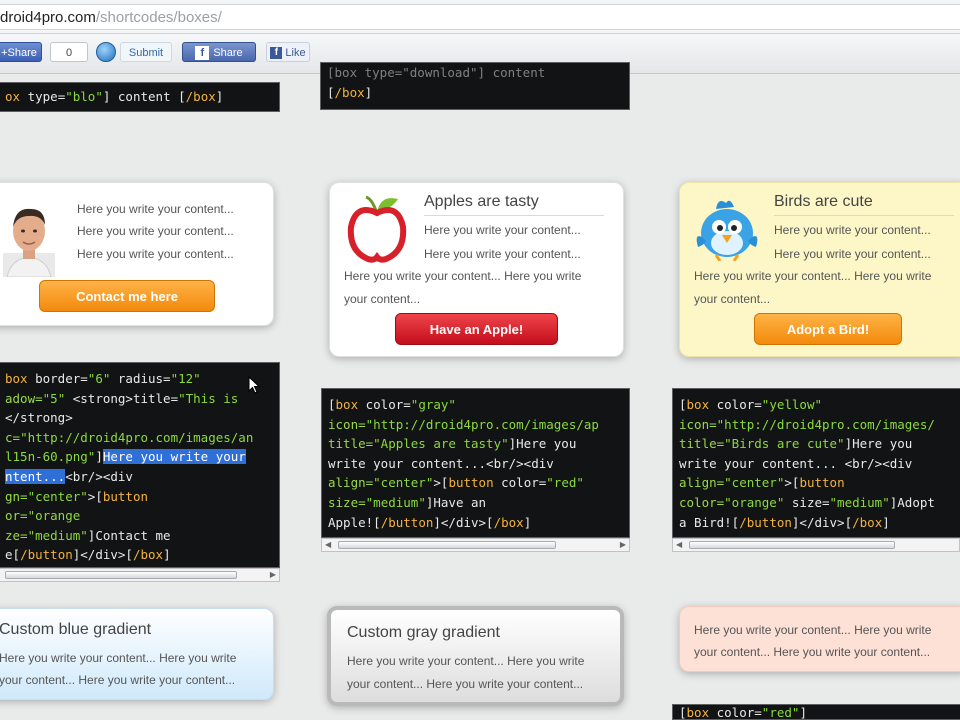  Describe the element at coordinates (480, 17) in the screenshot. I see `url-field: droid4pro.com/shortcodes/boxes/` at that location.